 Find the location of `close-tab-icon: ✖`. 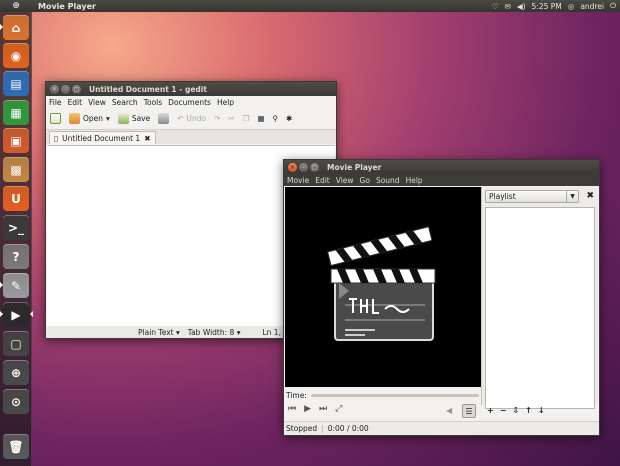

close-tab-icon: ✖ is located at coordinates (147, 138).